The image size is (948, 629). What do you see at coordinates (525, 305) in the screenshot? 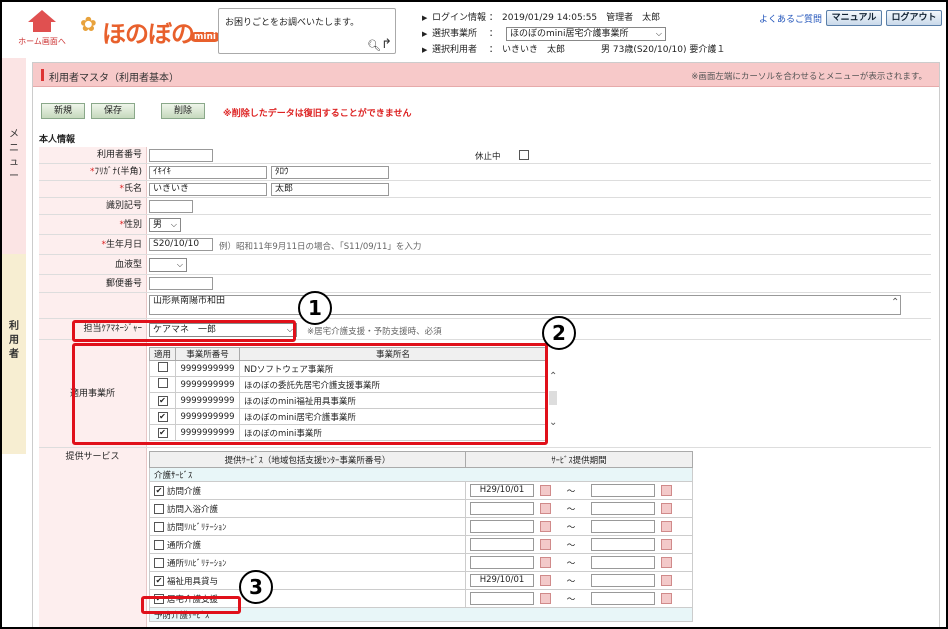
I see `address-textarea: 山形県南陽市和田` at bounding box center [525, 305].